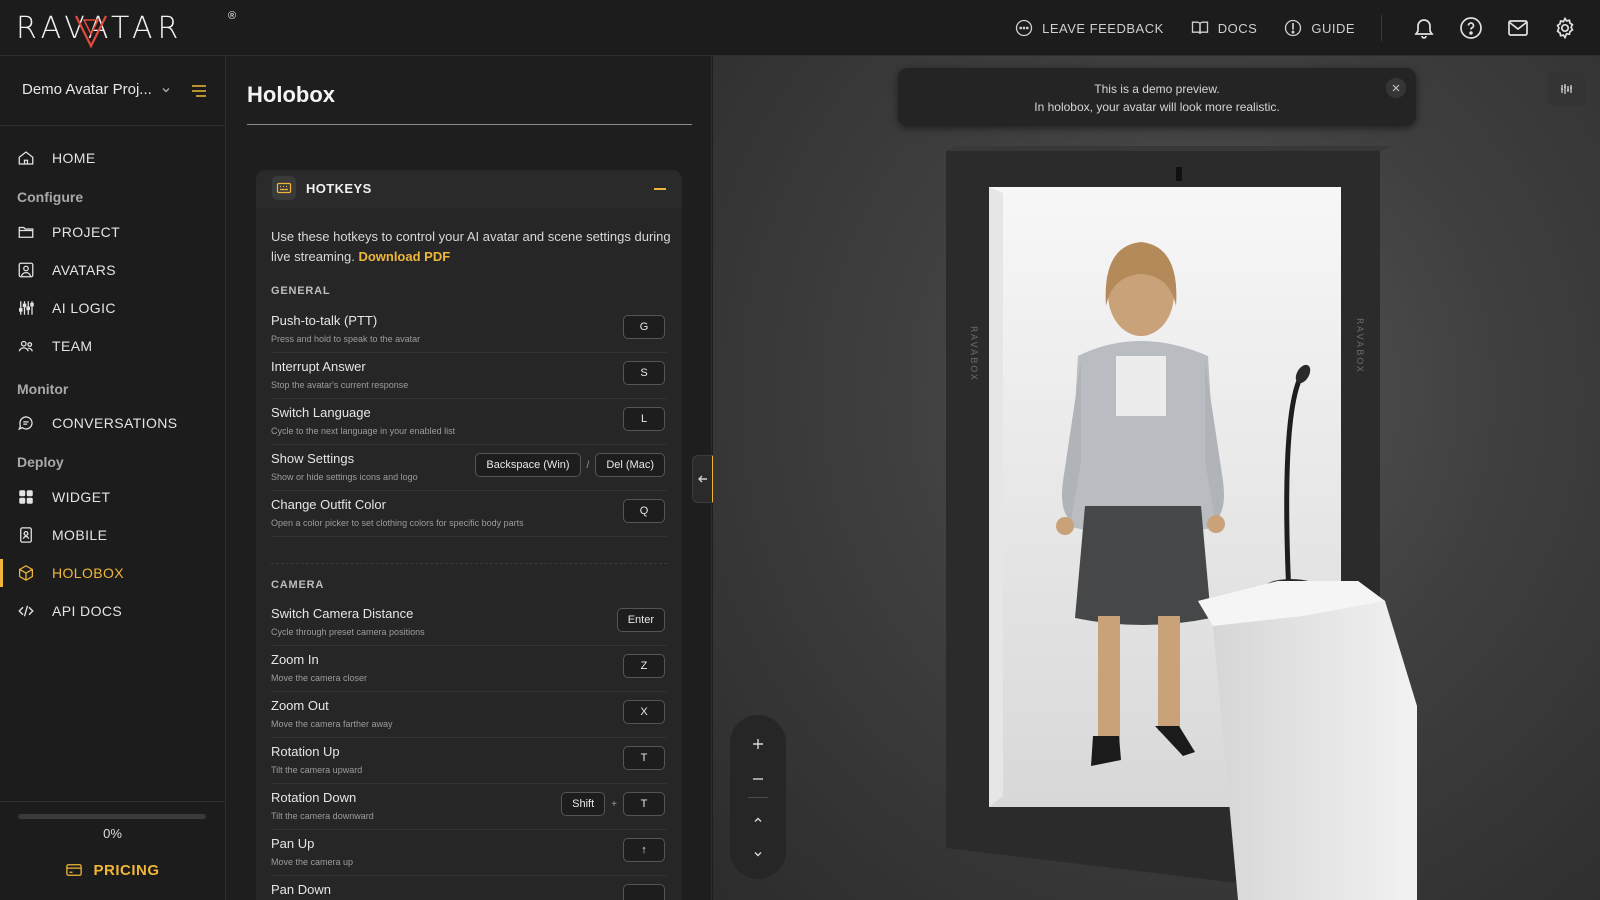 The width and height of the screenshot is (1600, 900). I want to click on camera-zoom-controls, so click(758, 797).